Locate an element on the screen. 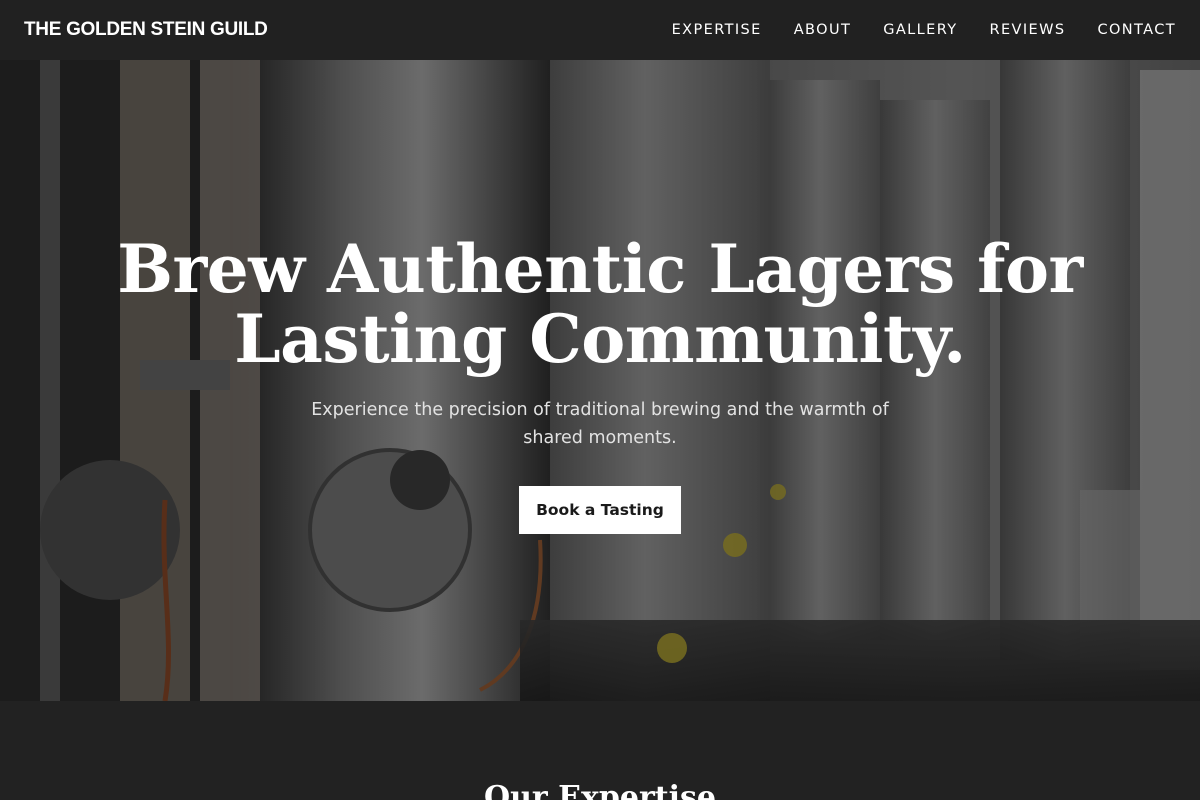 The image size is (1200, 800). main-nav: EXPERTISE ABOUT GALLERY REVIEWS CONTACT is located at coordinates (908, 30).